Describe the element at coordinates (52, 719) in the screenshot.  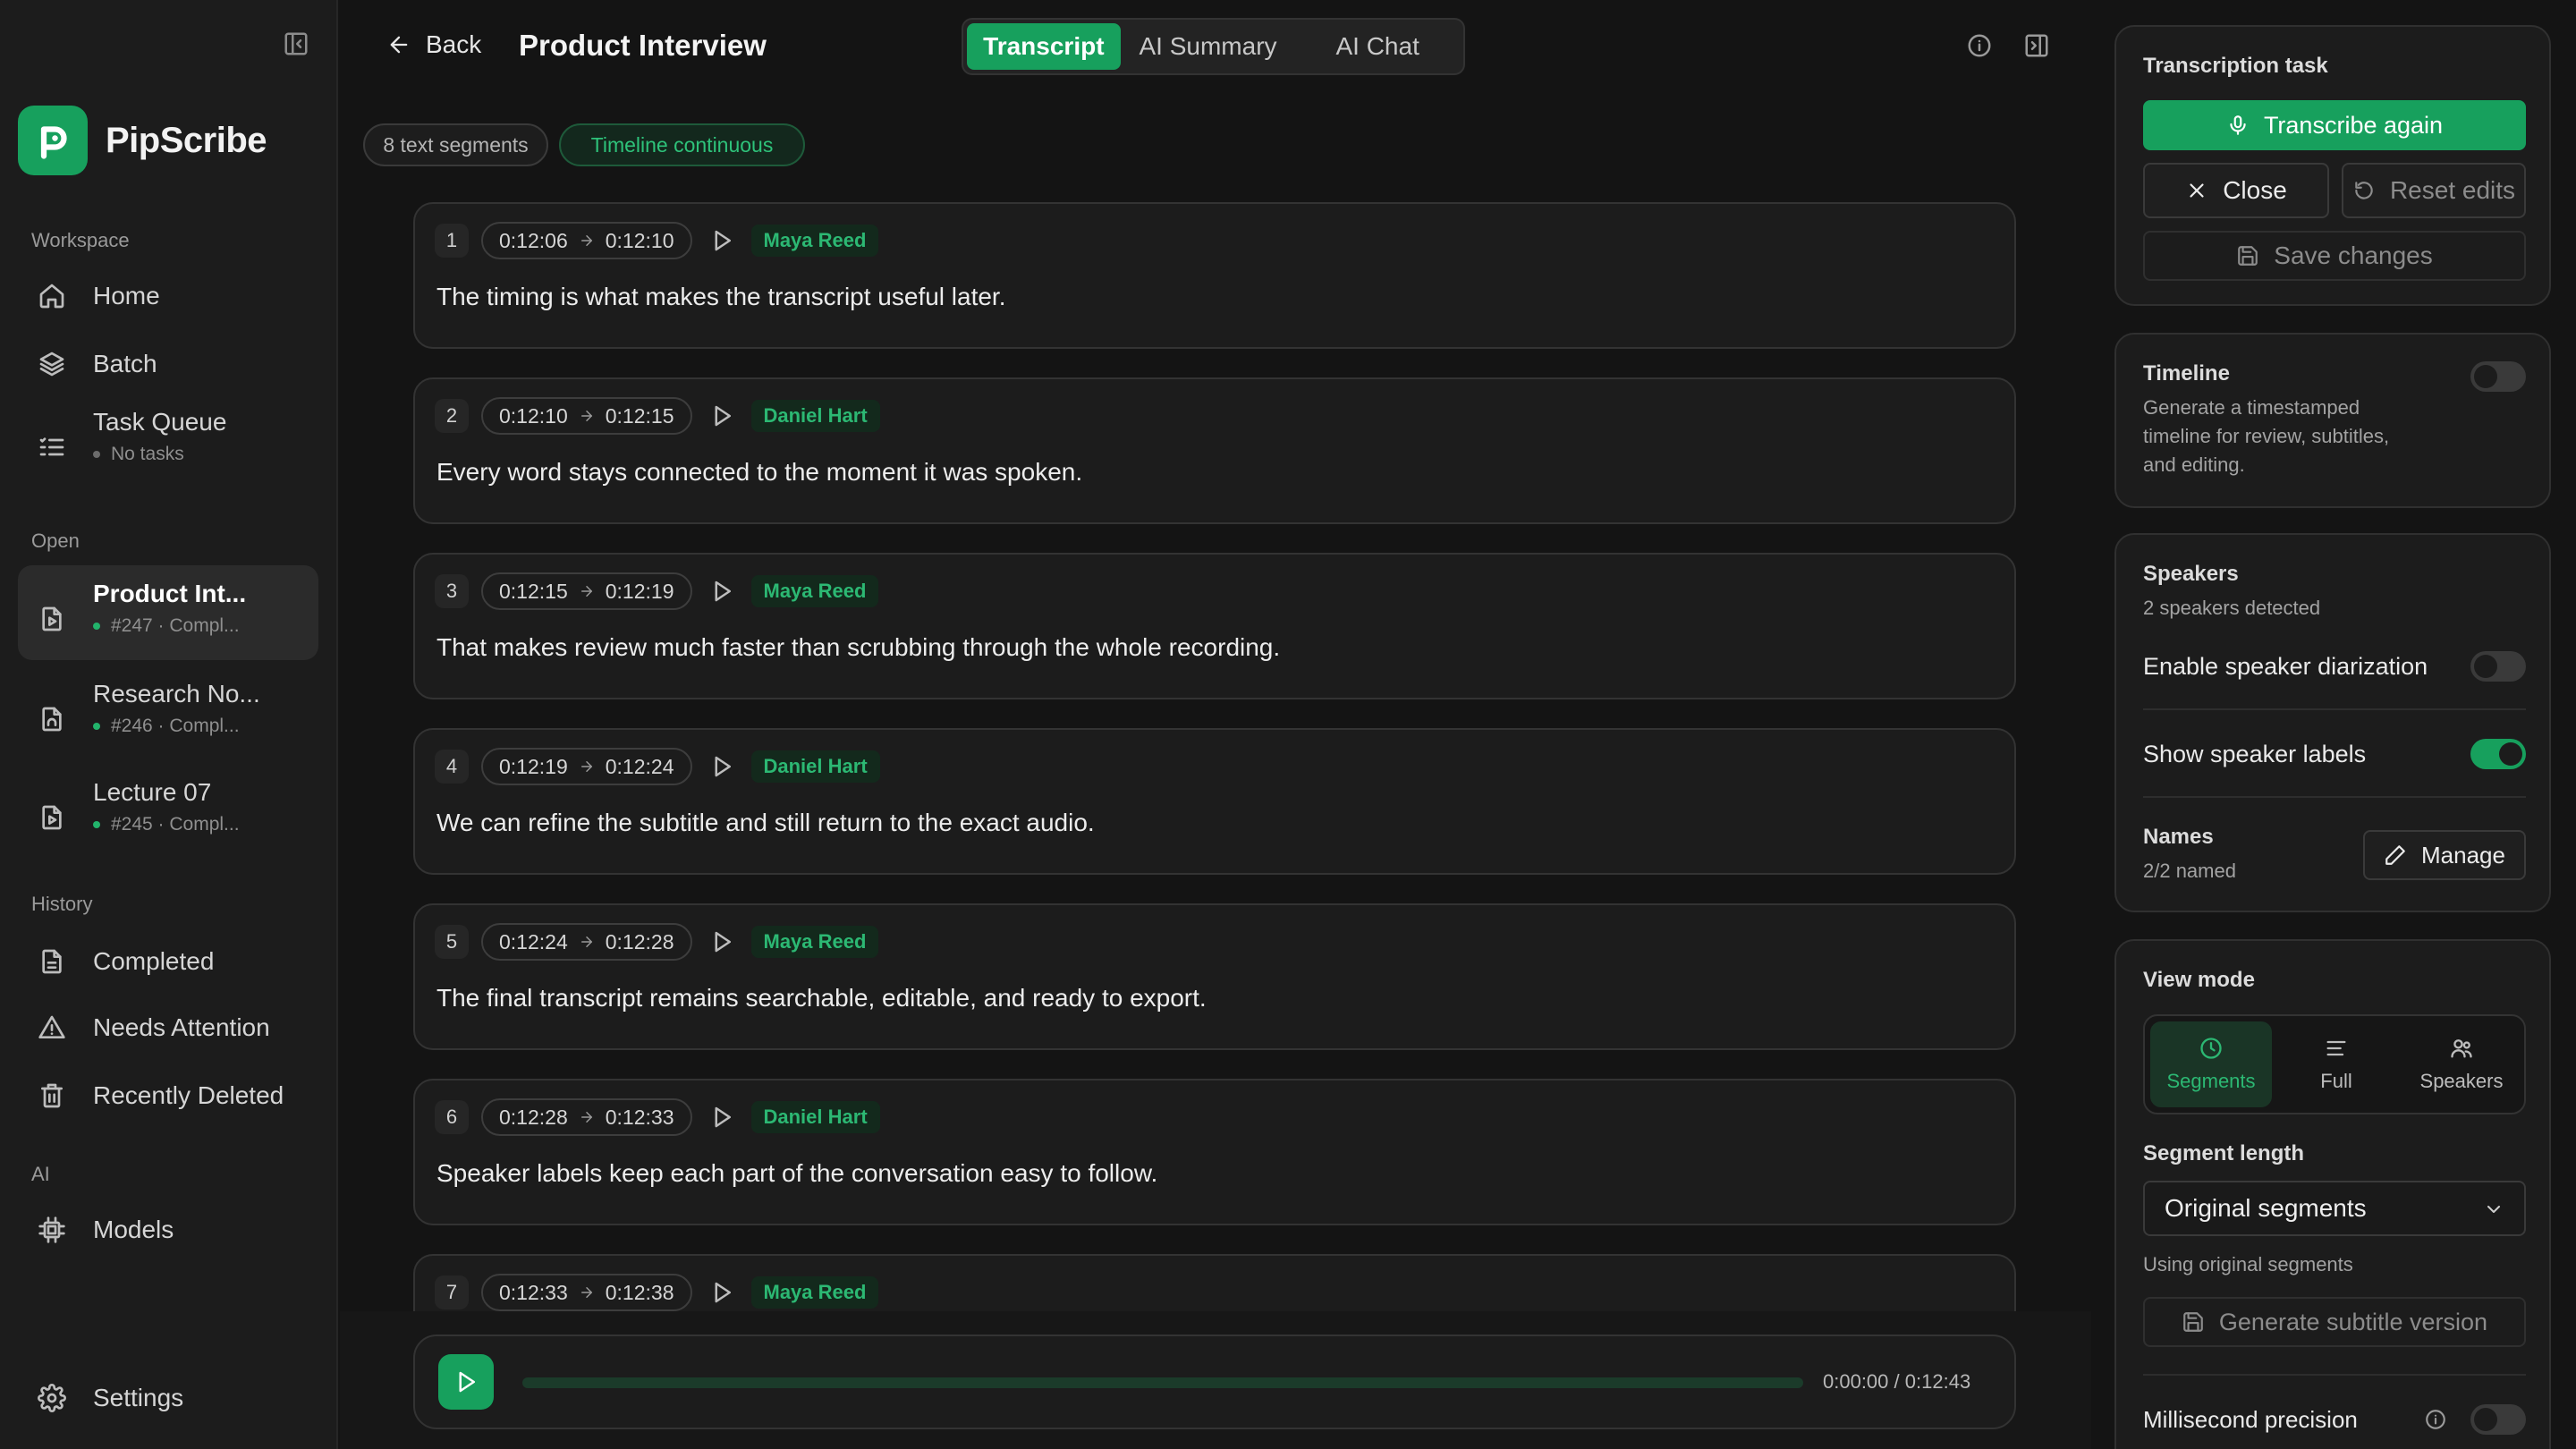
I see `document-headphones-icon` at that location.